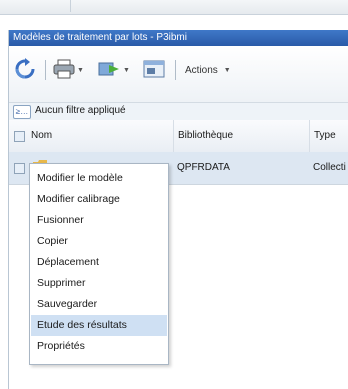 Image resolution: width=348 pixels, height=389 pixels. Describe the element at coordinates (99, 283) in the screenshot. I see `menu-item-delete: Supprimer` at that location.